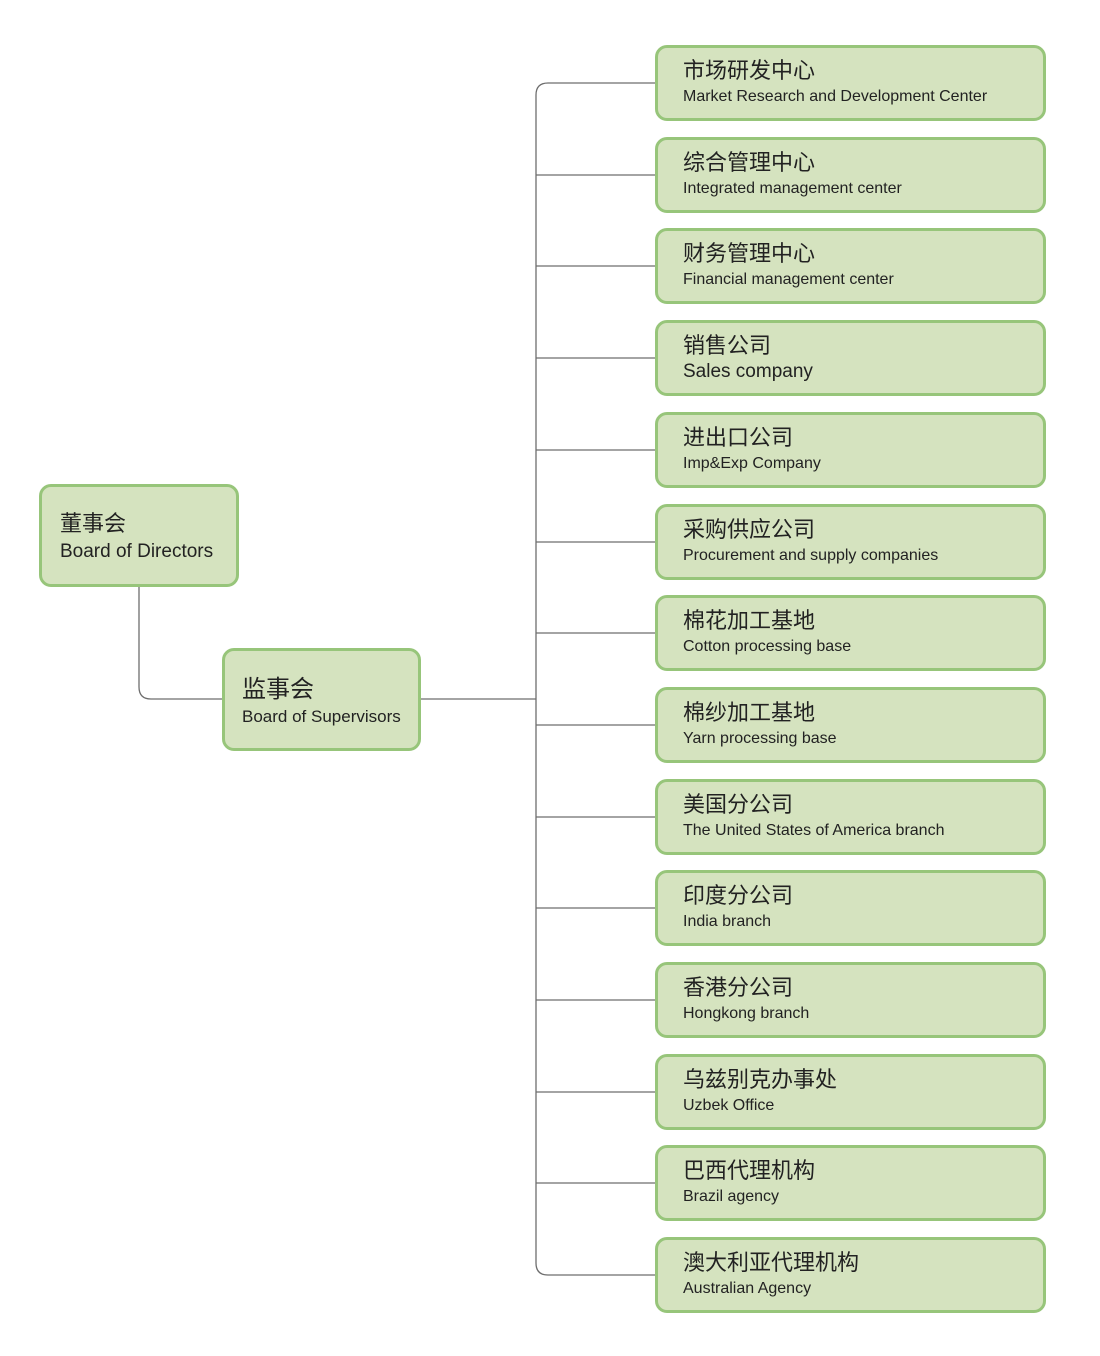  I want to click on department-title-en: Yarn processing base, so click(760, 738).